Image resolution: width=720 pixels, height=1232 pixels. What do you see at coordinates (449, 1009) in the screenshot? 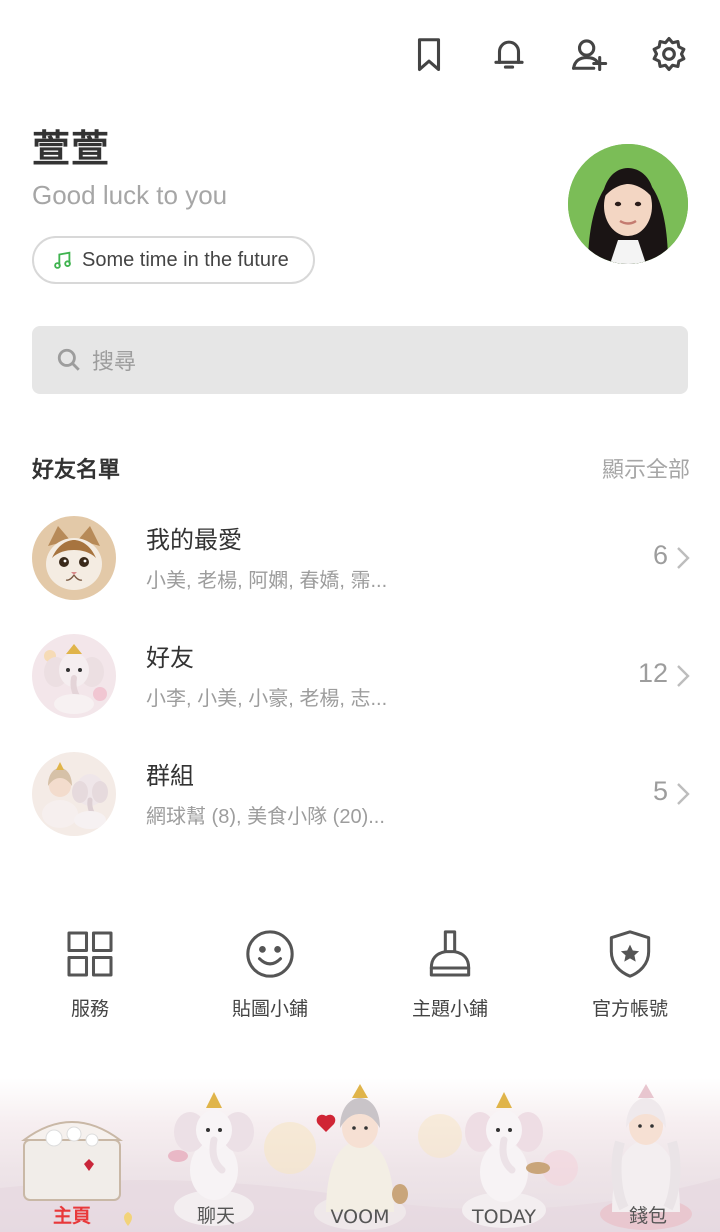
I see `service-label: 主題小鋪` at bounding box center [449, 1009].